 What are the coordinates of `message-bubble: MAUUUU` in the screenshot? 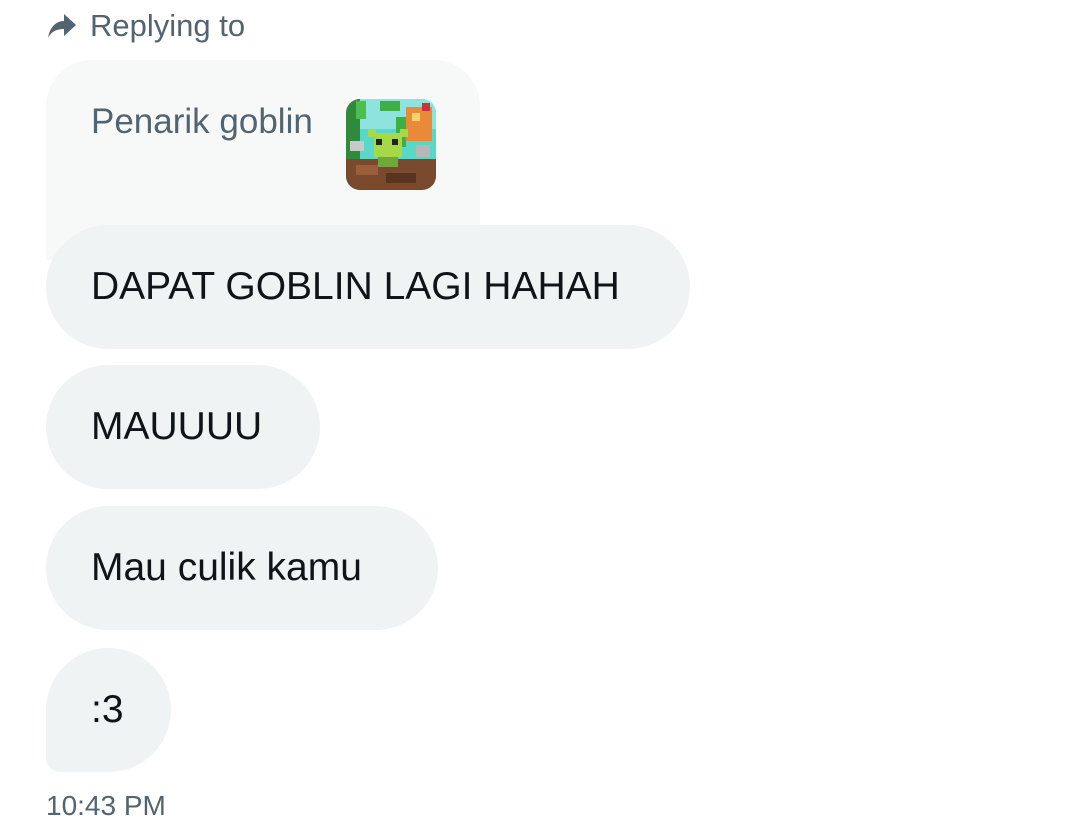 It's located at (183, 427).